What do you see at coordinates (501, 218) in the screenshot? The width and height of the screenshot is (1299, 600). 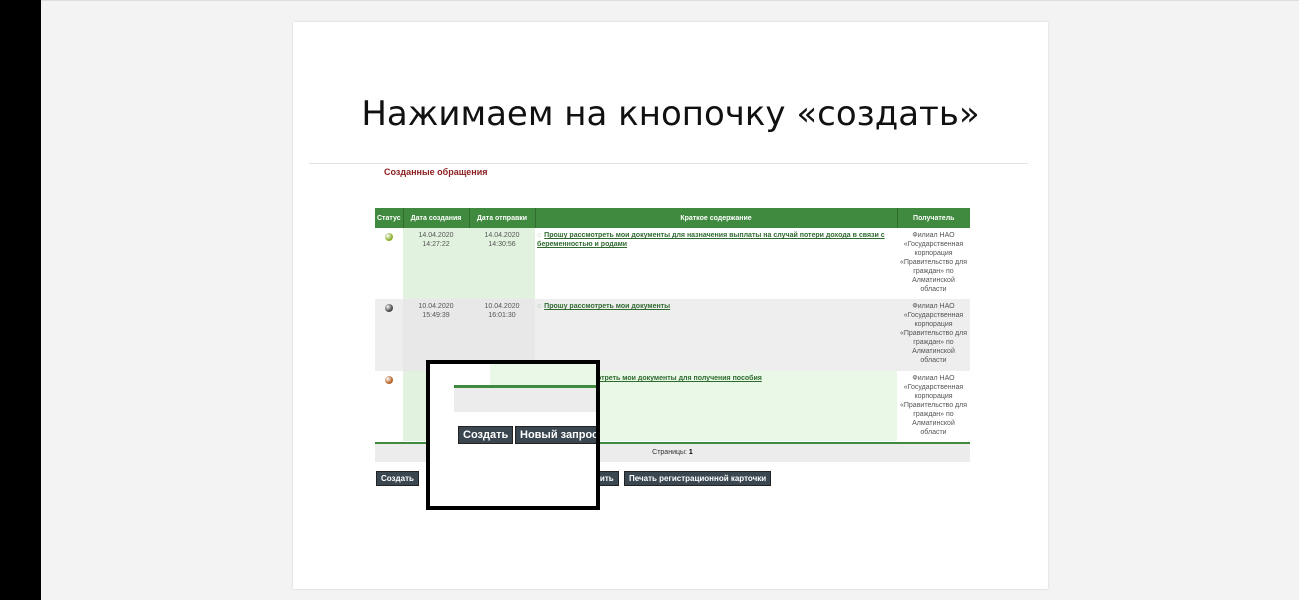 I see `header-sent: Дата отправки` at bounding box center [501, 218].